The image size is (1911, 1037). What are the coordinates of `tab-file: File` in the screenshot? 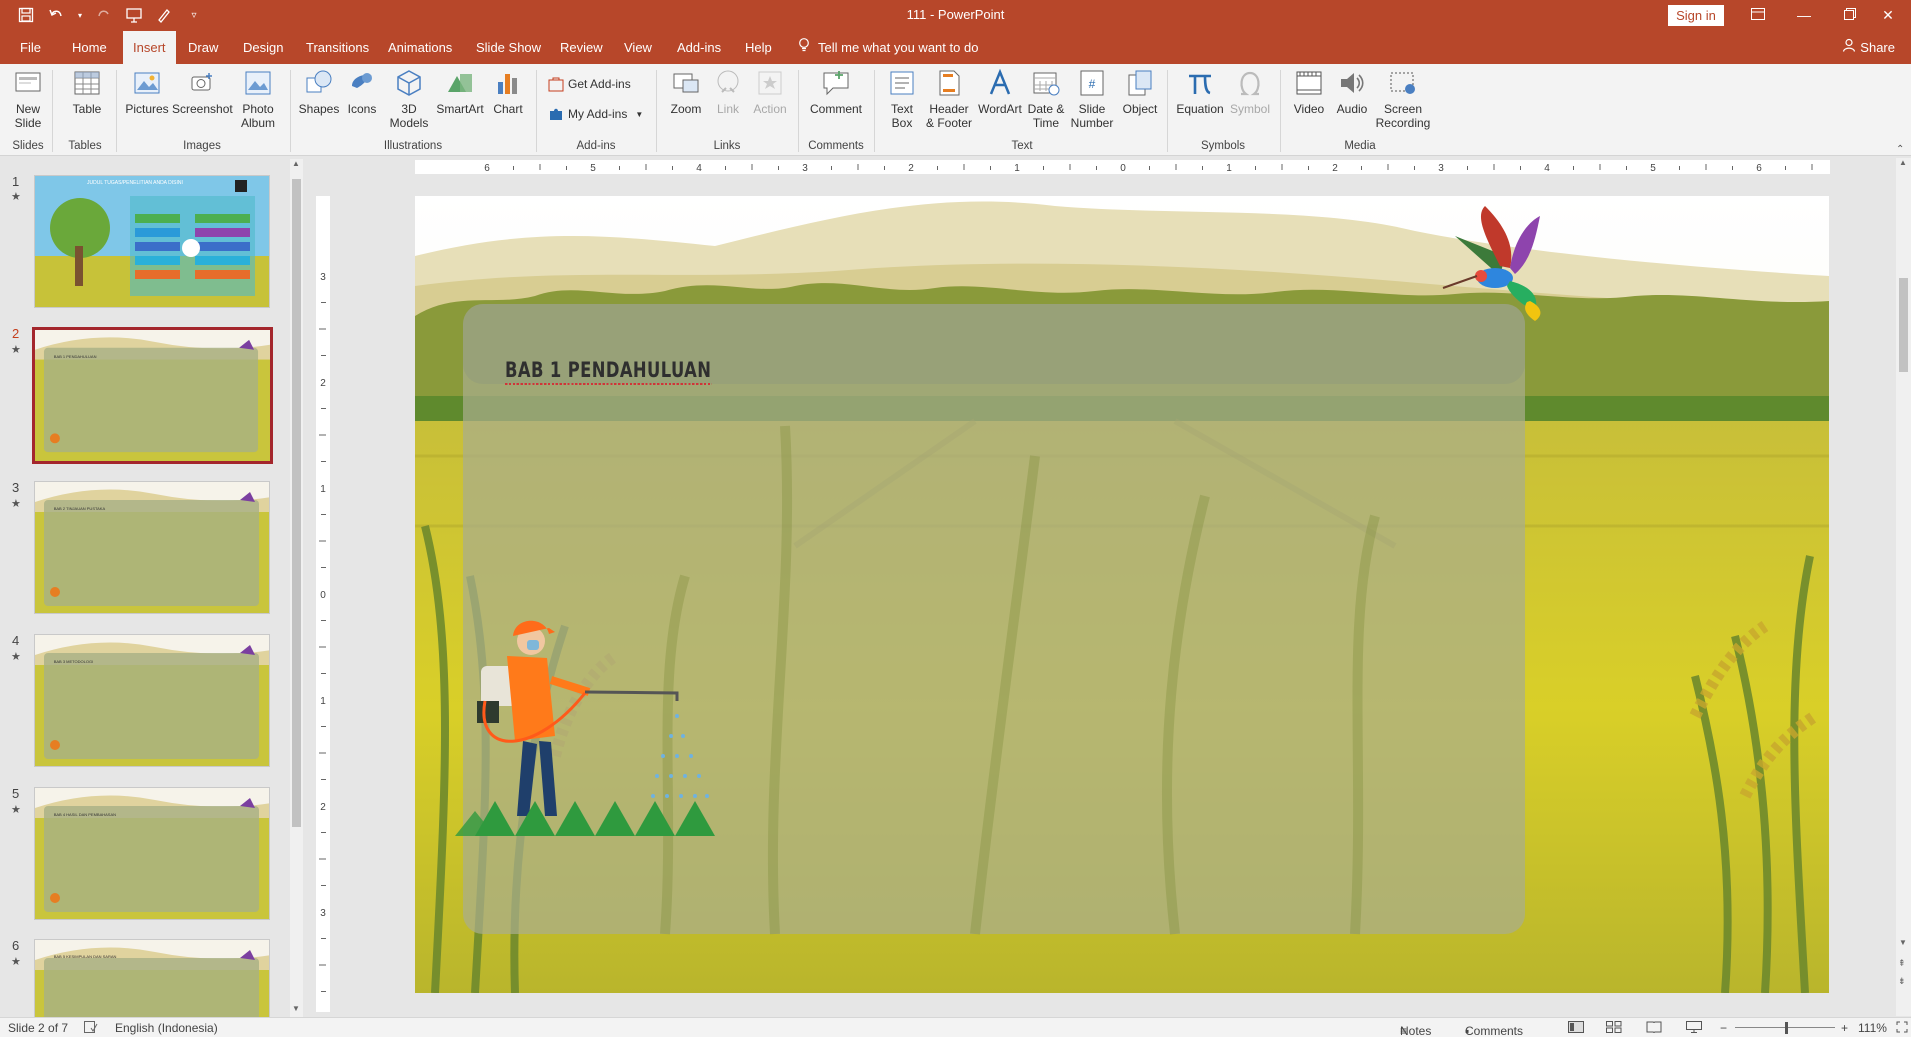 It's located at (30, 47).